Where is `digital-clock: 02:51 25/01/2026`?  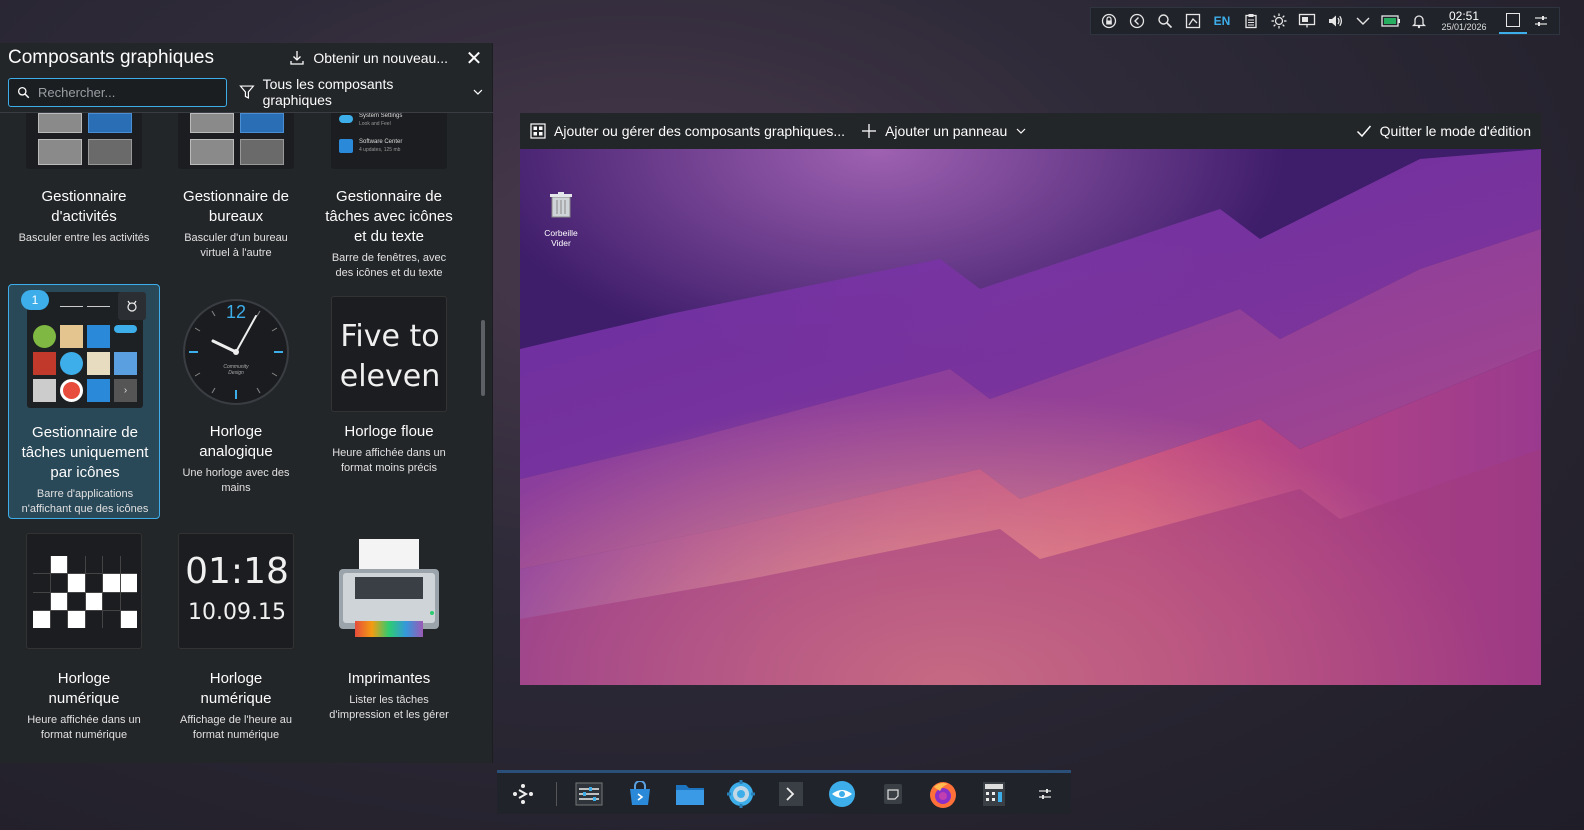
digital-clock: 02:51 25/01/2026 is located at coordinates (1464, 21).